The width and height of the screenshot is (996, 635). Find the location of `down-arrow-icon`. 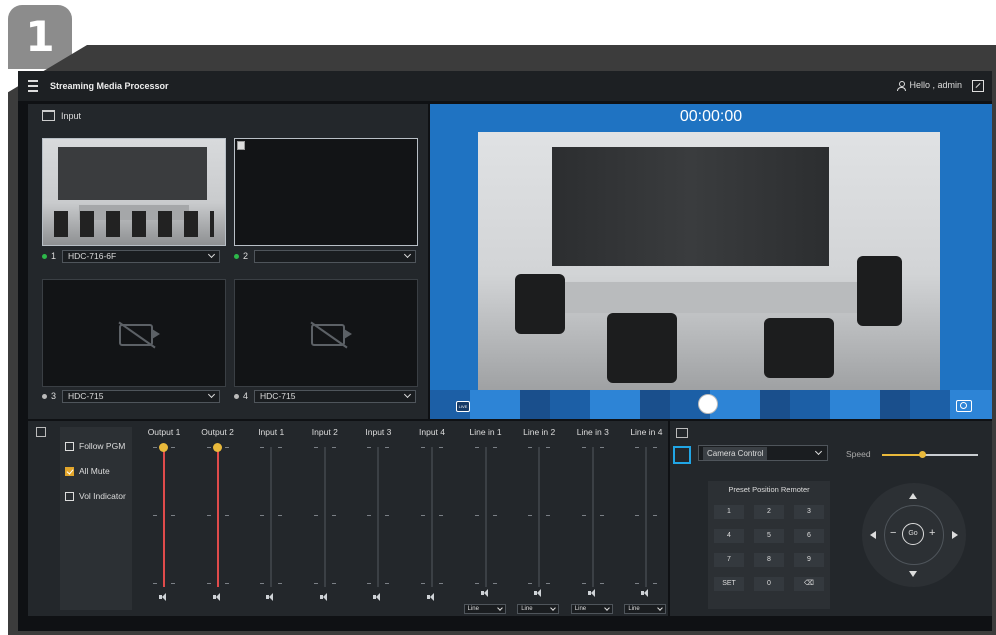

down-arrow-icon is located at coordinates (913, 574).